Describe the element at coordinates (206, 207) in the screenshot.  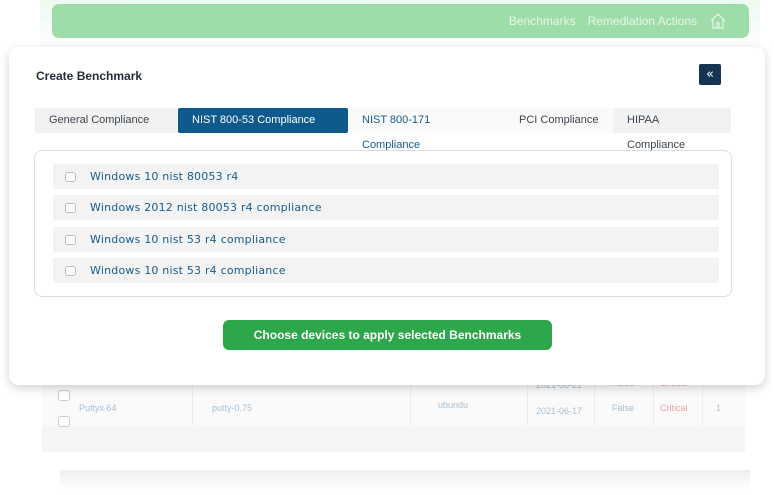
I see `benchmark-label: Windows 2012 nist 80053 r4 compliance` at that location.